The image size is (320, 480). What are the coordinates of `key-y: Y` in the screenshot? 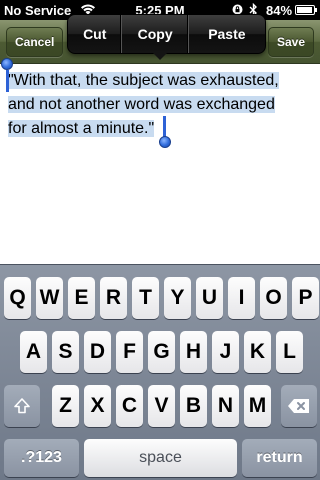 It's located at (177, 298).